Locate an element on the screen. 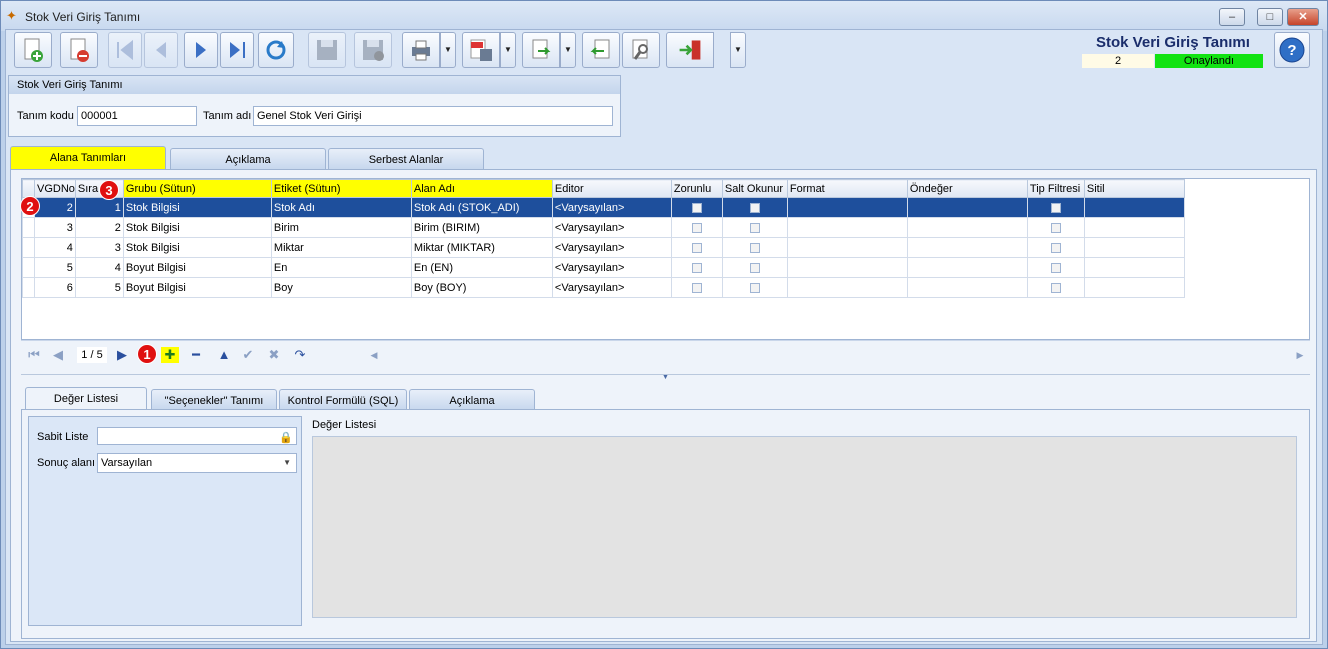  cell-etiket: Boy is located at coordinates (341, 287).